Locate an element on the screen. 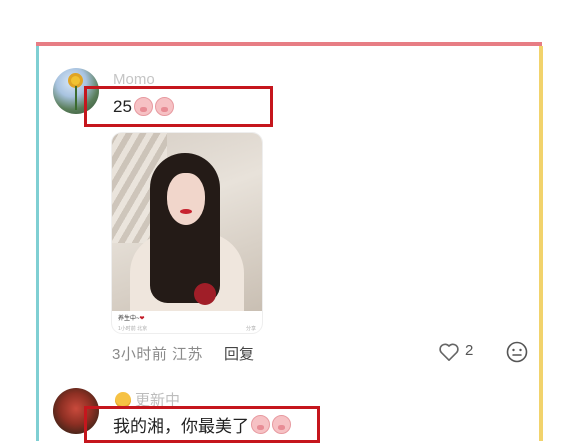 The image size is (576, 443). decorative-frame-top is located at coordinates (289, 44).